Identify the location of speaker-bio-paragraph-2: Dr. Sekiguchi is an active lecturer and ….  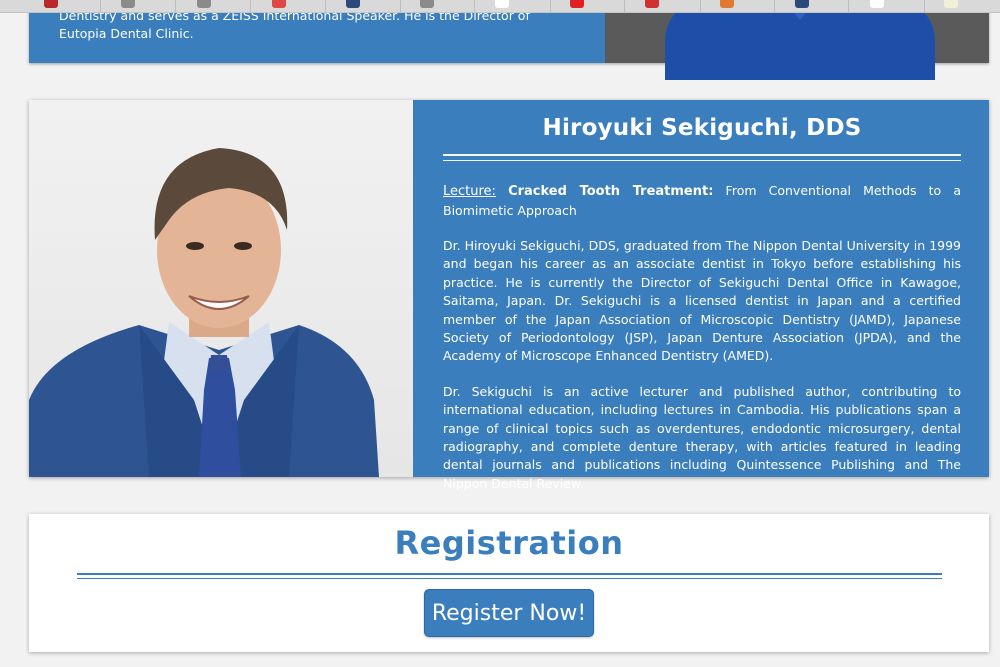
(702, 437).